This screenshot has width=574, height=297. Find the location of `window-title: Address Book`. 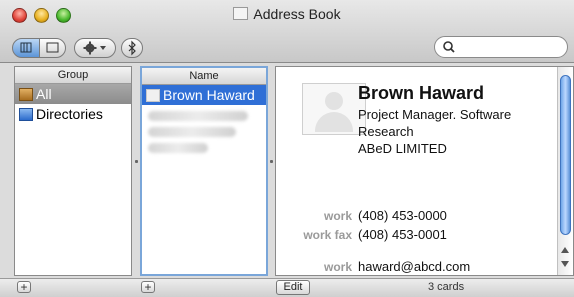

window-title: Address Book is located at coordinates (287, 14).